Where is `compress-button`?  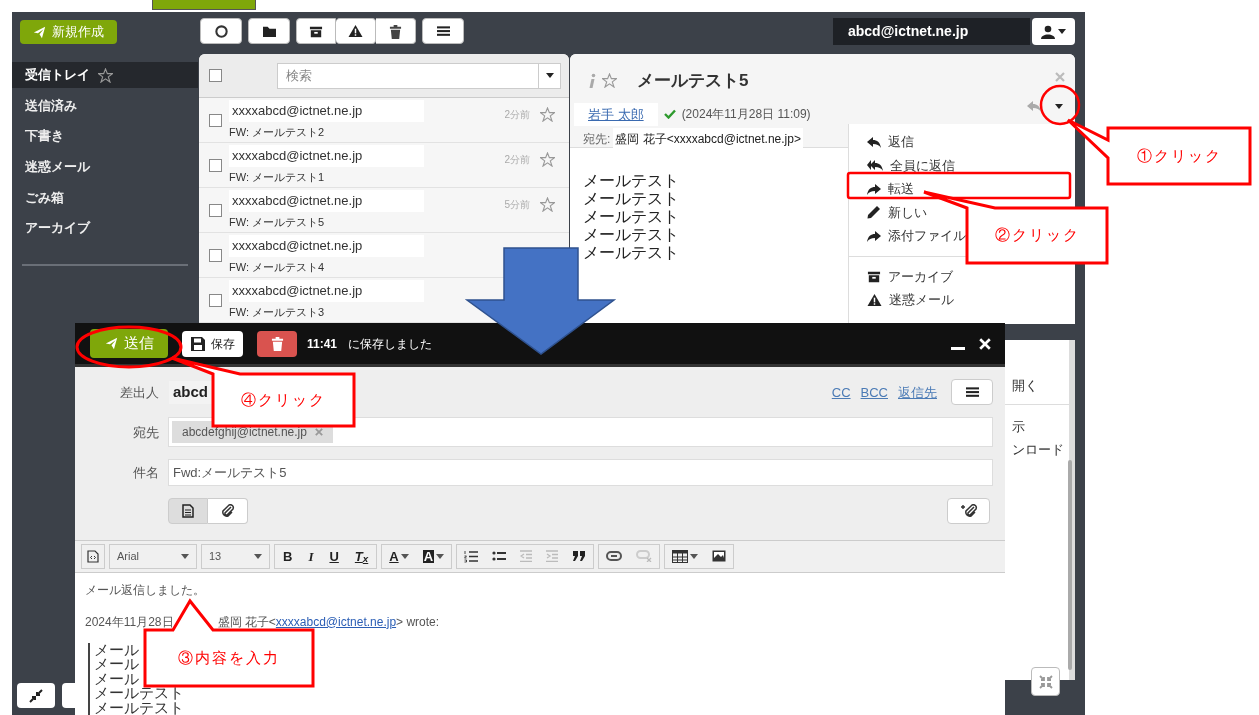
compress-button is located at coordinates (1045, 681).